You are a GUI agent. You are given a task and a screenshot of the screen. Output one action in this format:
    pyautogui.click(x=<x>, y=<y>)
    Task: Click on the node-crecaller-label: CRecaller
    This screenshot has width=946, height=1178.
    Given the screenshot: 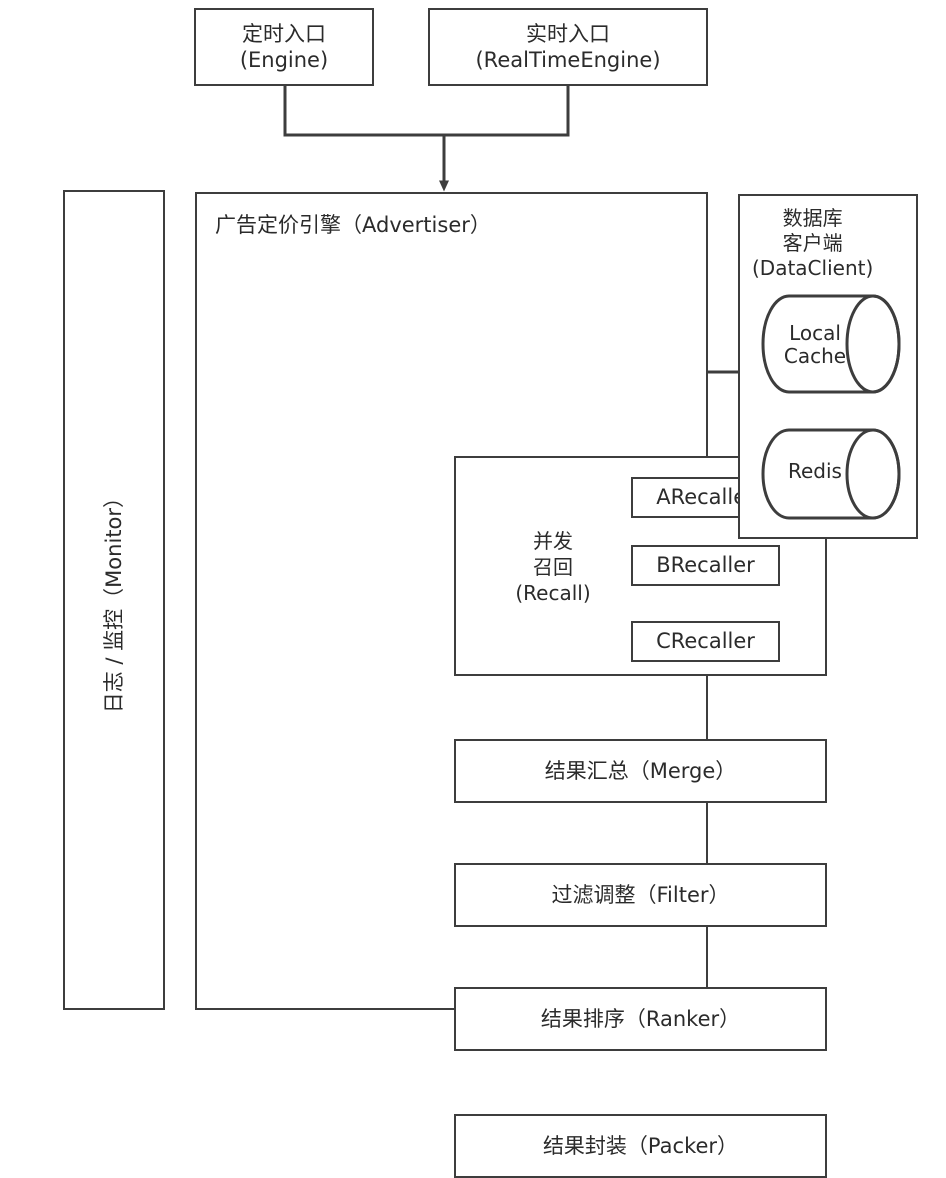 What is the action you would take?
    pyautogui.click(x=705, y=641)
    